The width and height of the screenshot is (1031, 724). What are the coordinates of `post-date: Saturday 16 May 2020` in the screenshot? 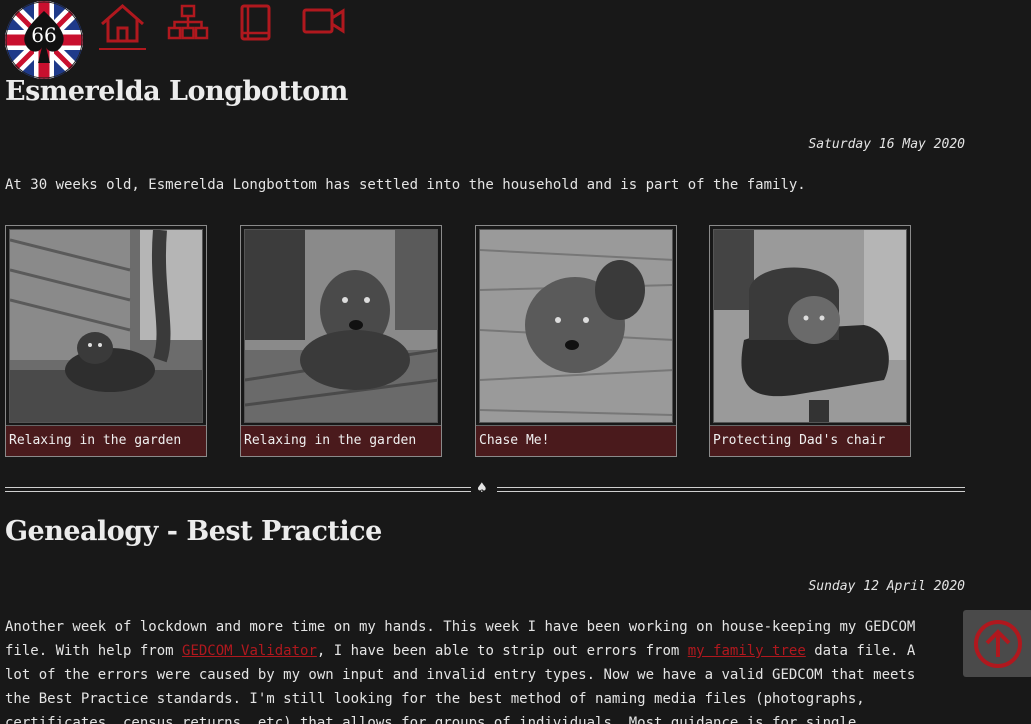 It's located at (886, 144).